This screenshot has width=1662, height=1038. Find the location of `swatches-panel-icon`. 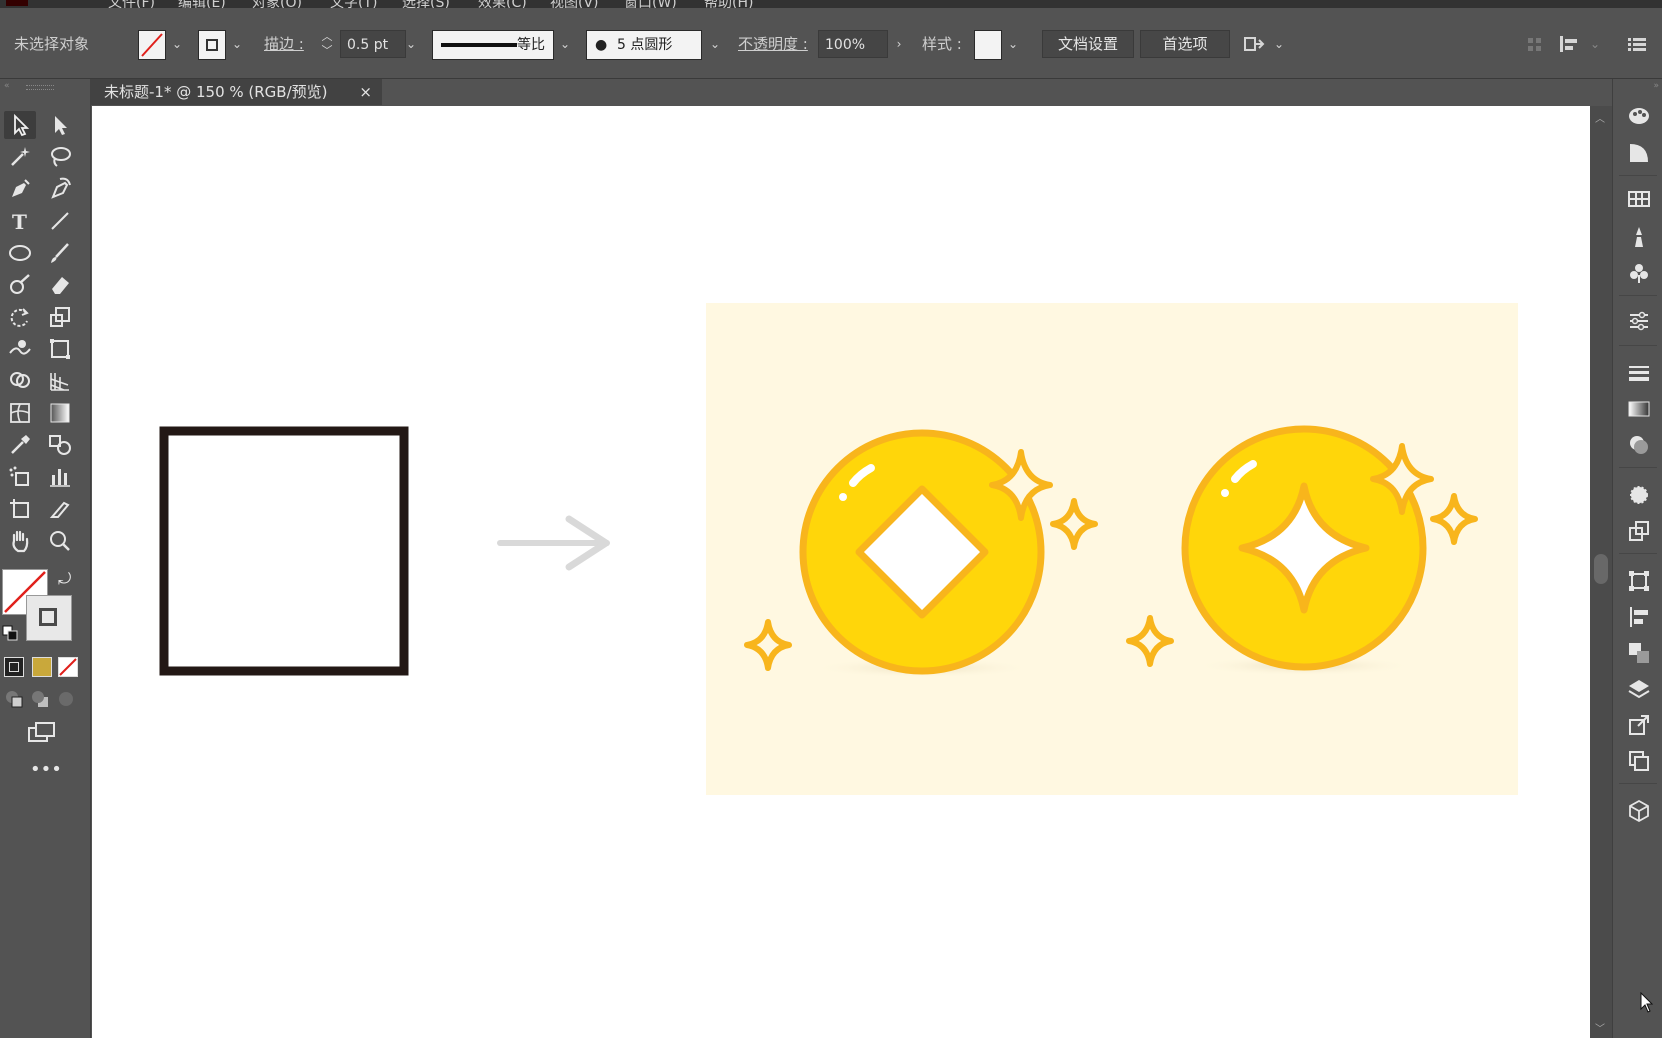

swatches-panel-icon is located at coordinates (1639, 199).